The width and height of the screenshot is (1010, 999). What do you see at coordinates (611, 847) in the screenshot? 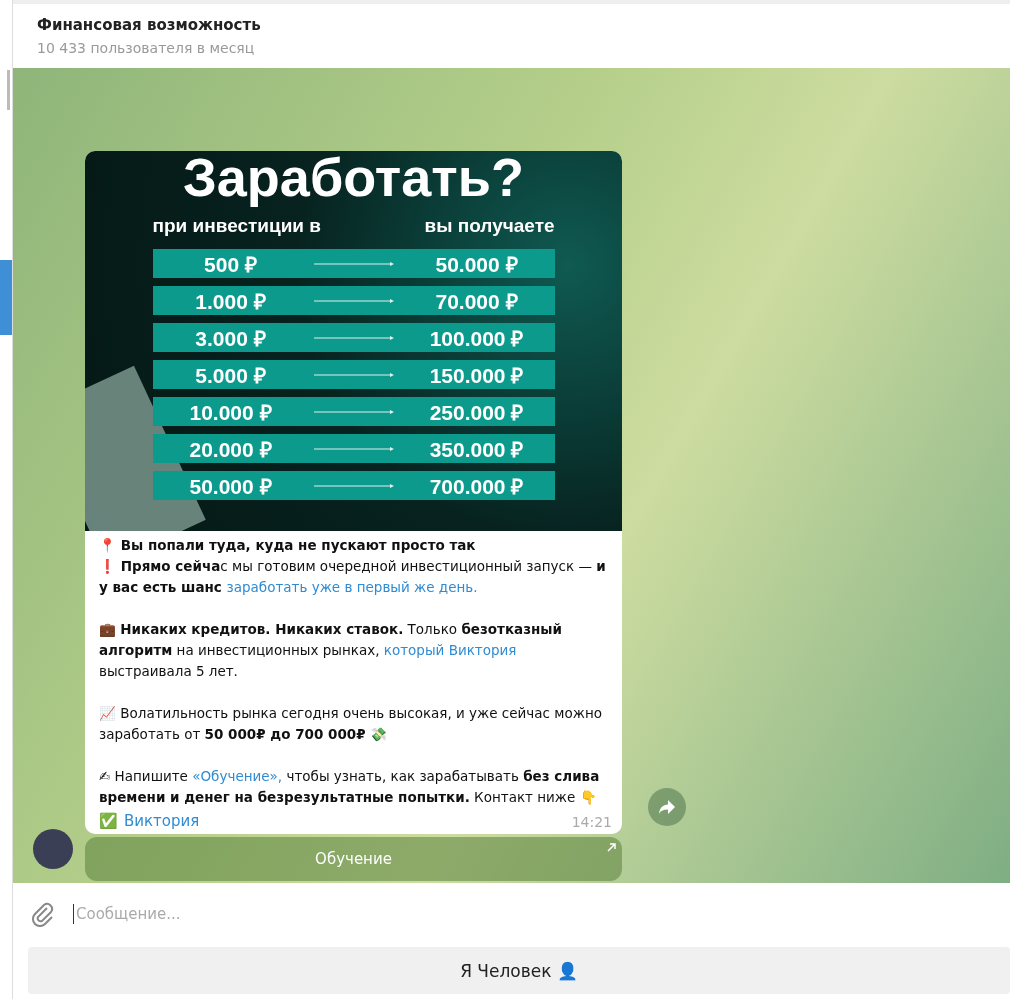
I see `diagonal-arrow-icon` at bounding box center [611, 847].